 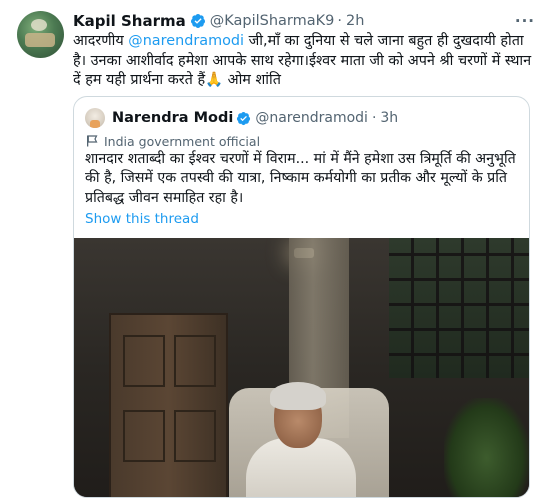 I want to click on quoted-author-name: Narendra Modi, so click(x=172, y=118).